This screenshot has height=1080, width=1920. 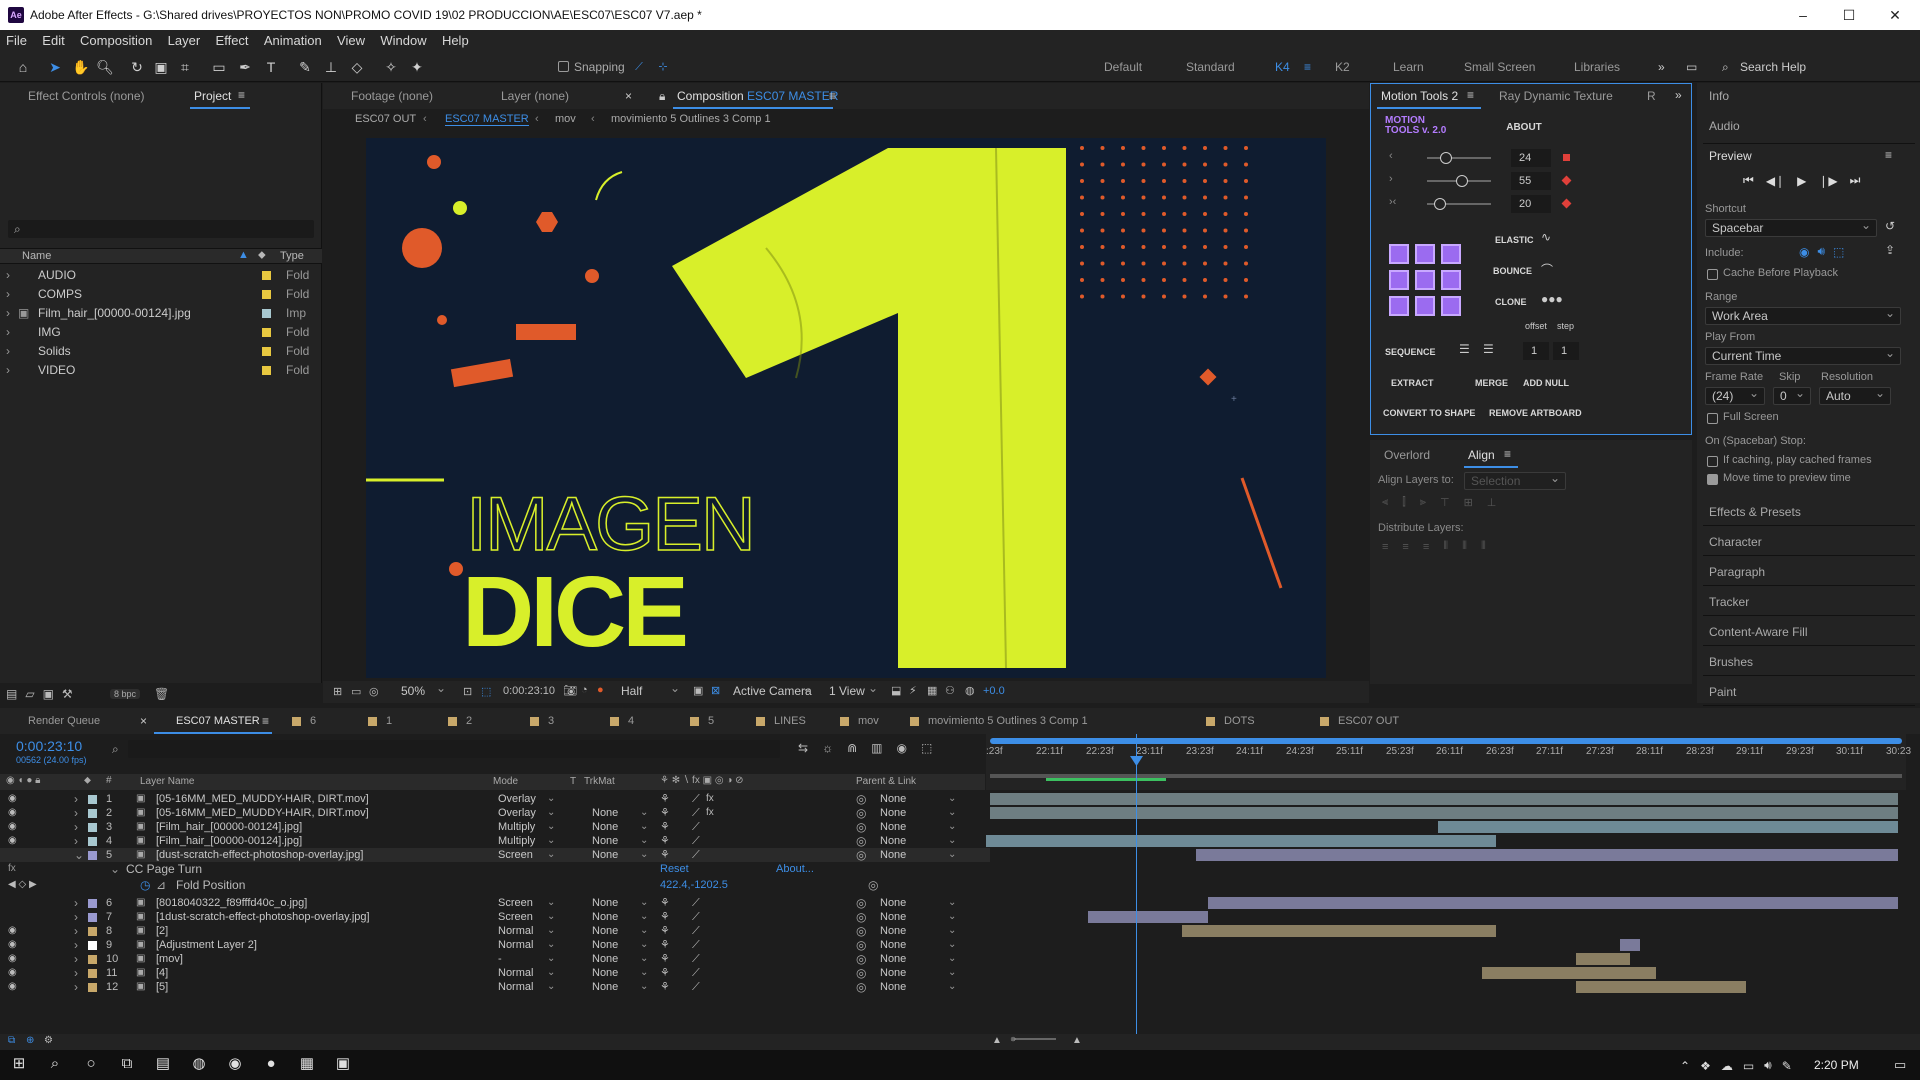 I want to click on anchor-point-button, so click(x=1399, y=280).